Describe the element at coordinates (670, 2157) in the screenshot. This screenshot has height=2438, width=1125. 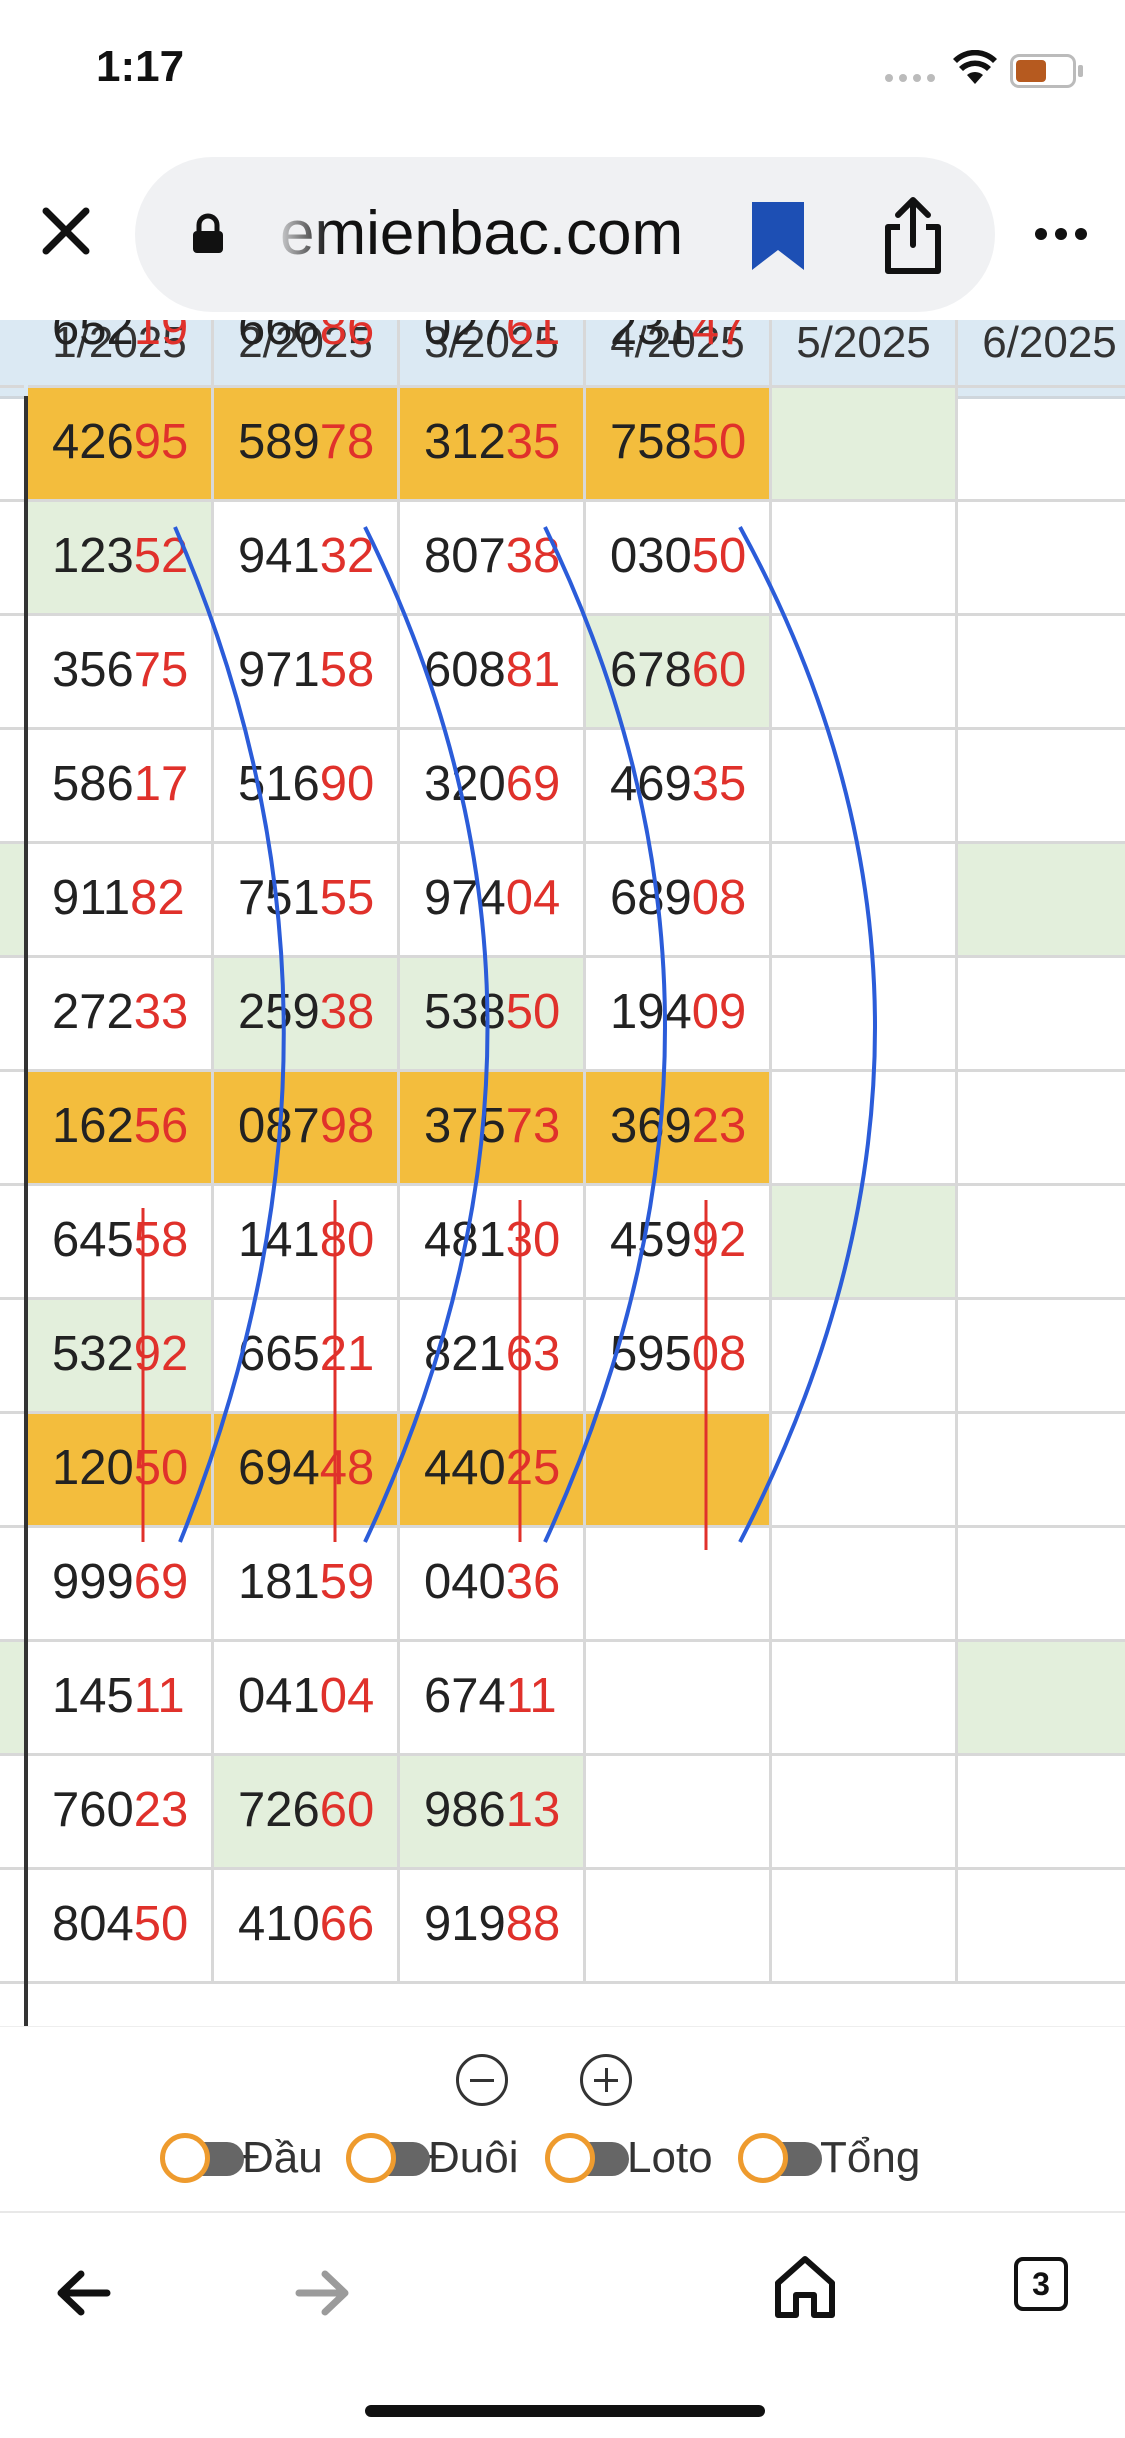
I see `toggle-label: Loto` at that location.